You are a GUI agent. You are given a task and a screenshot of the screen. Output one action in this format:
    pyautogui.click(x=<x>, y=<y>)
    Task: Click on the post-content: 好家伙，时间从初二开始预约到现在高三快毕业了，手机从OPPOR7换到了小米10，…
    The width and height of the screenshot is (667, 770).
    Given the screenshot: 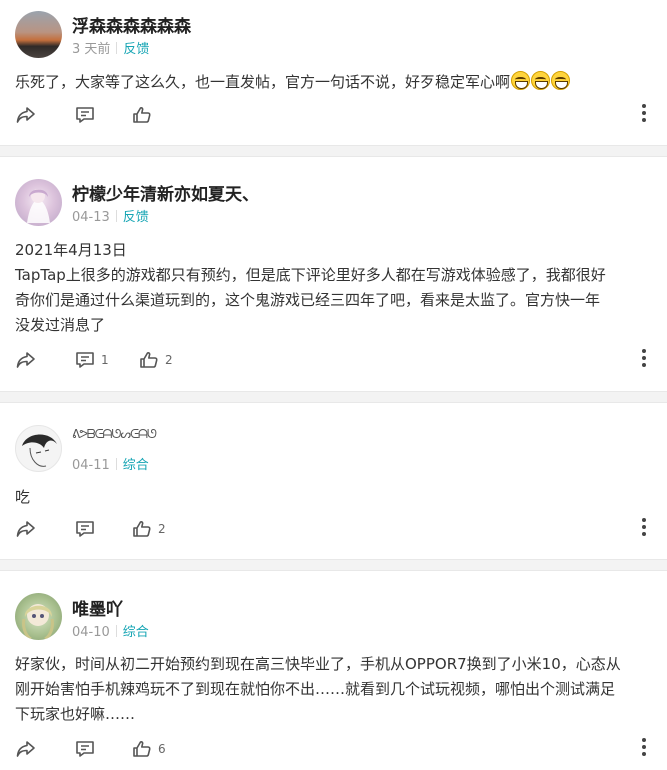 What is the action you would take?
    pyautogui.click(x=335, y=689)
    